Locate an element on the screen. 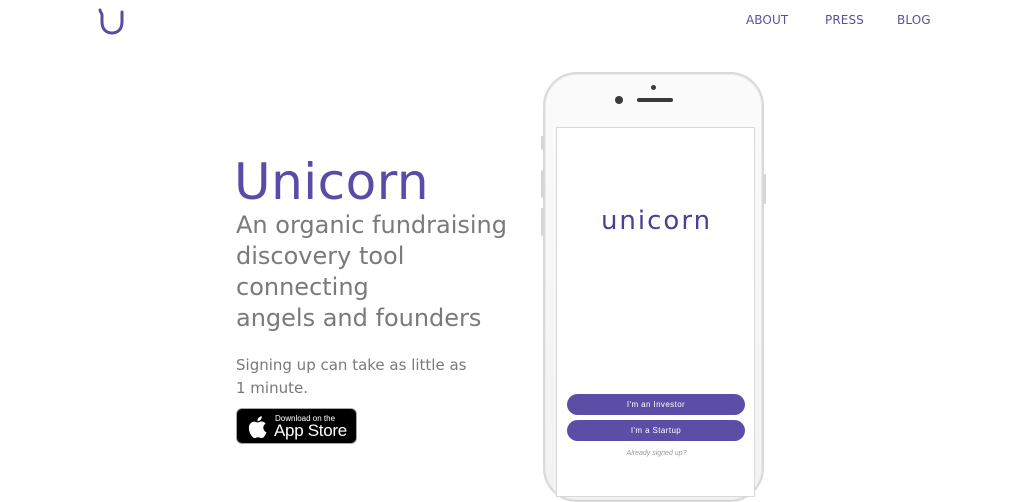 The height and width of the screenshot is (502, 1024). startup-button: I'm a Startup is located at coordinates (656, 430).